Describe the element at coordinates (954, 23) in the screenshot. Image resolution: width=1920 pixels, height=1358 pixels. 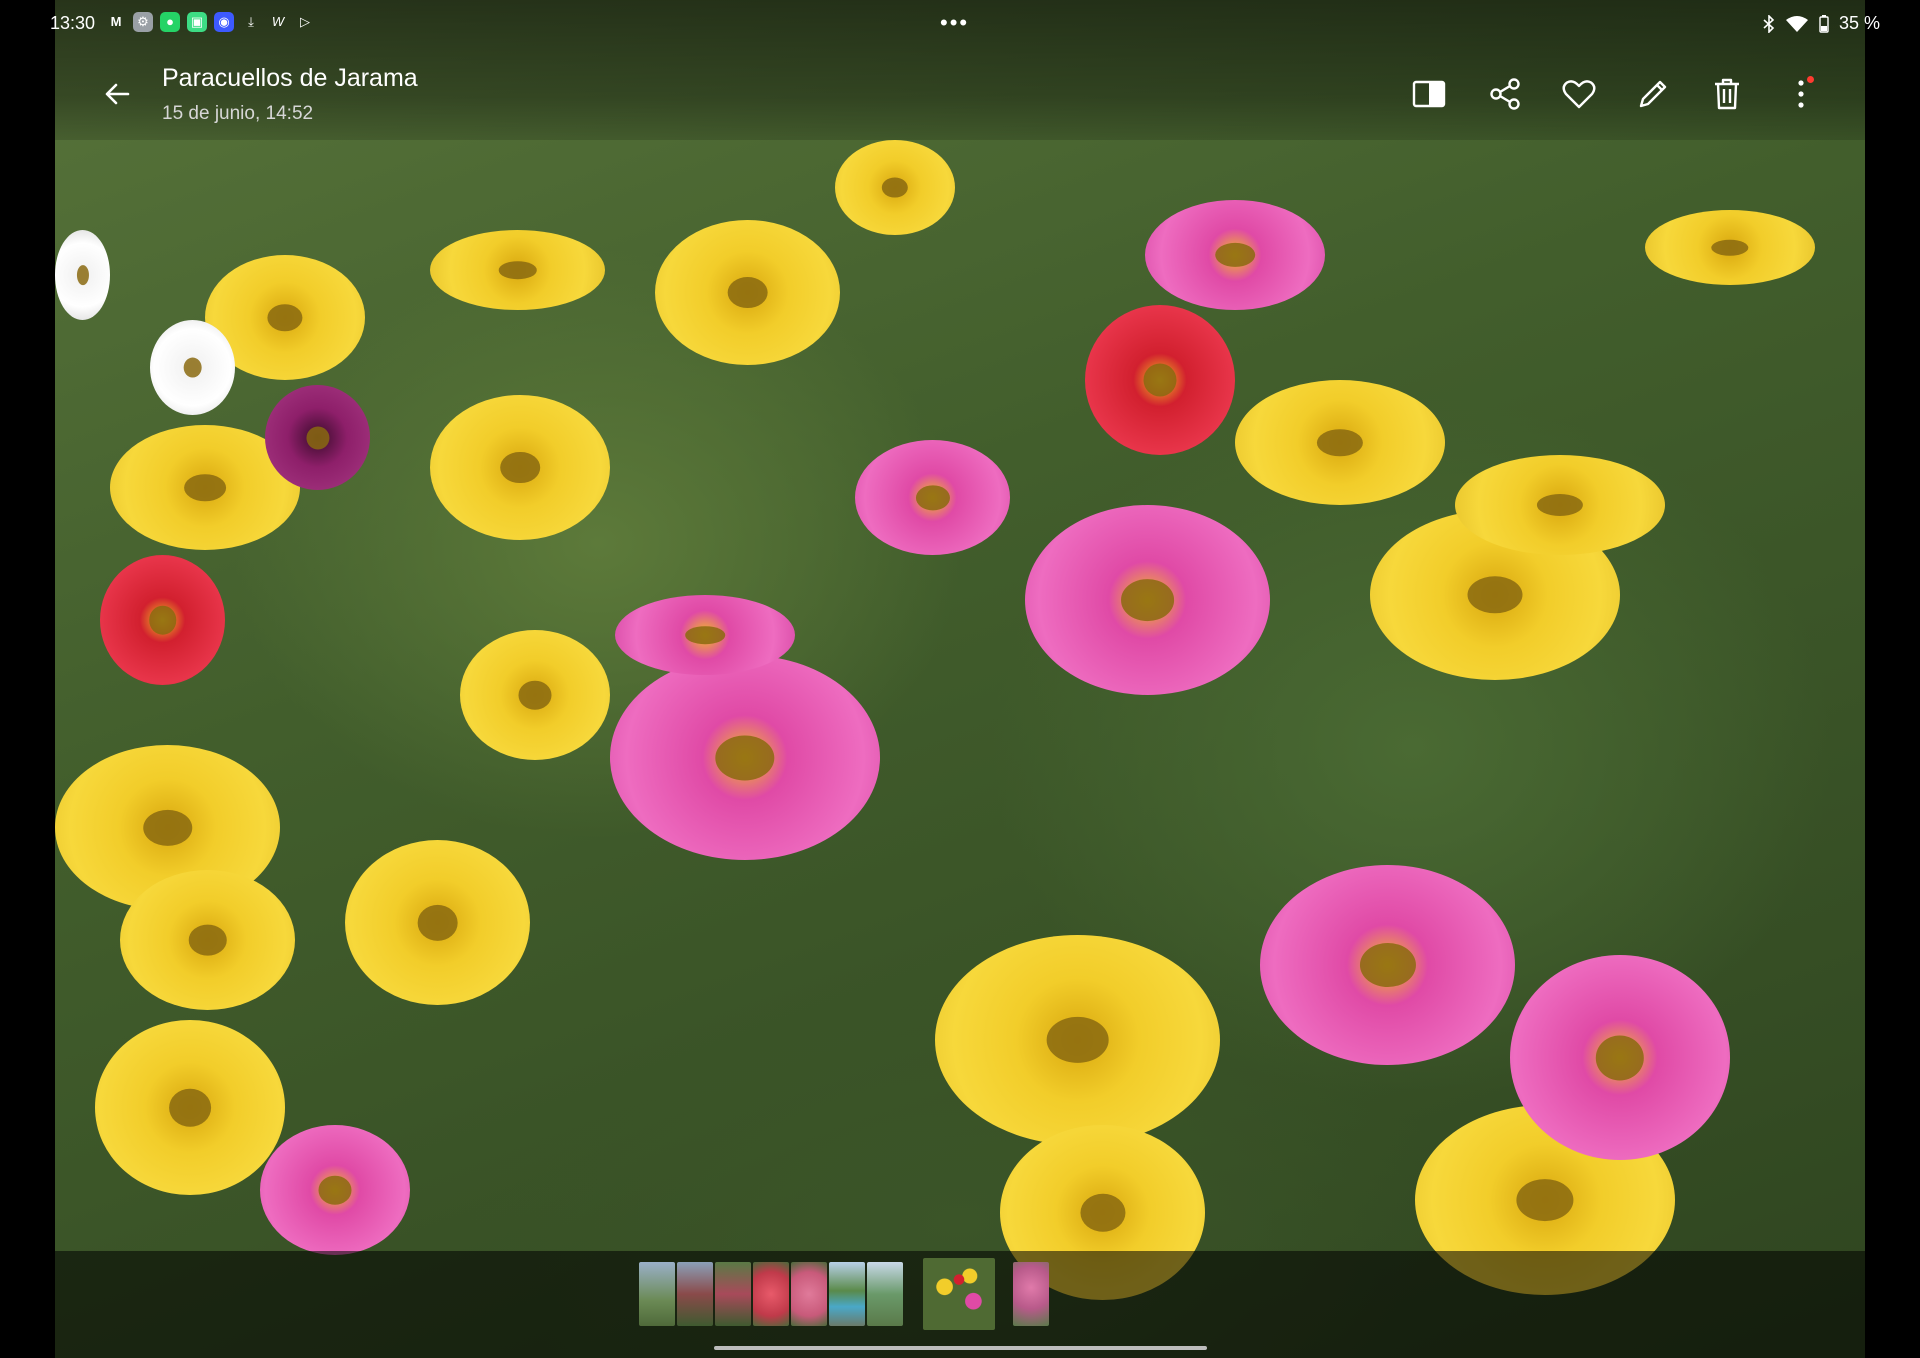
I see `more-dots-indicator: •••` at that location.